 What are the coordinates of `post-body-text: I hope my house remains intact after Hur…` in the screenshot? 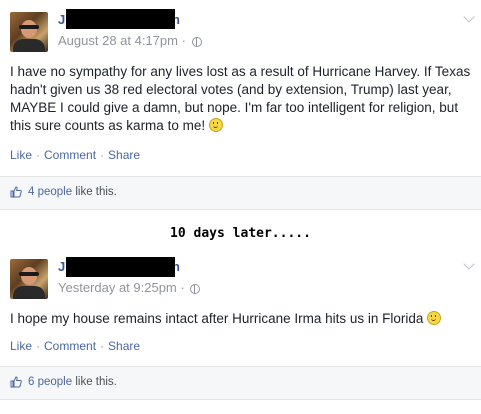 It's located at (217, 318).